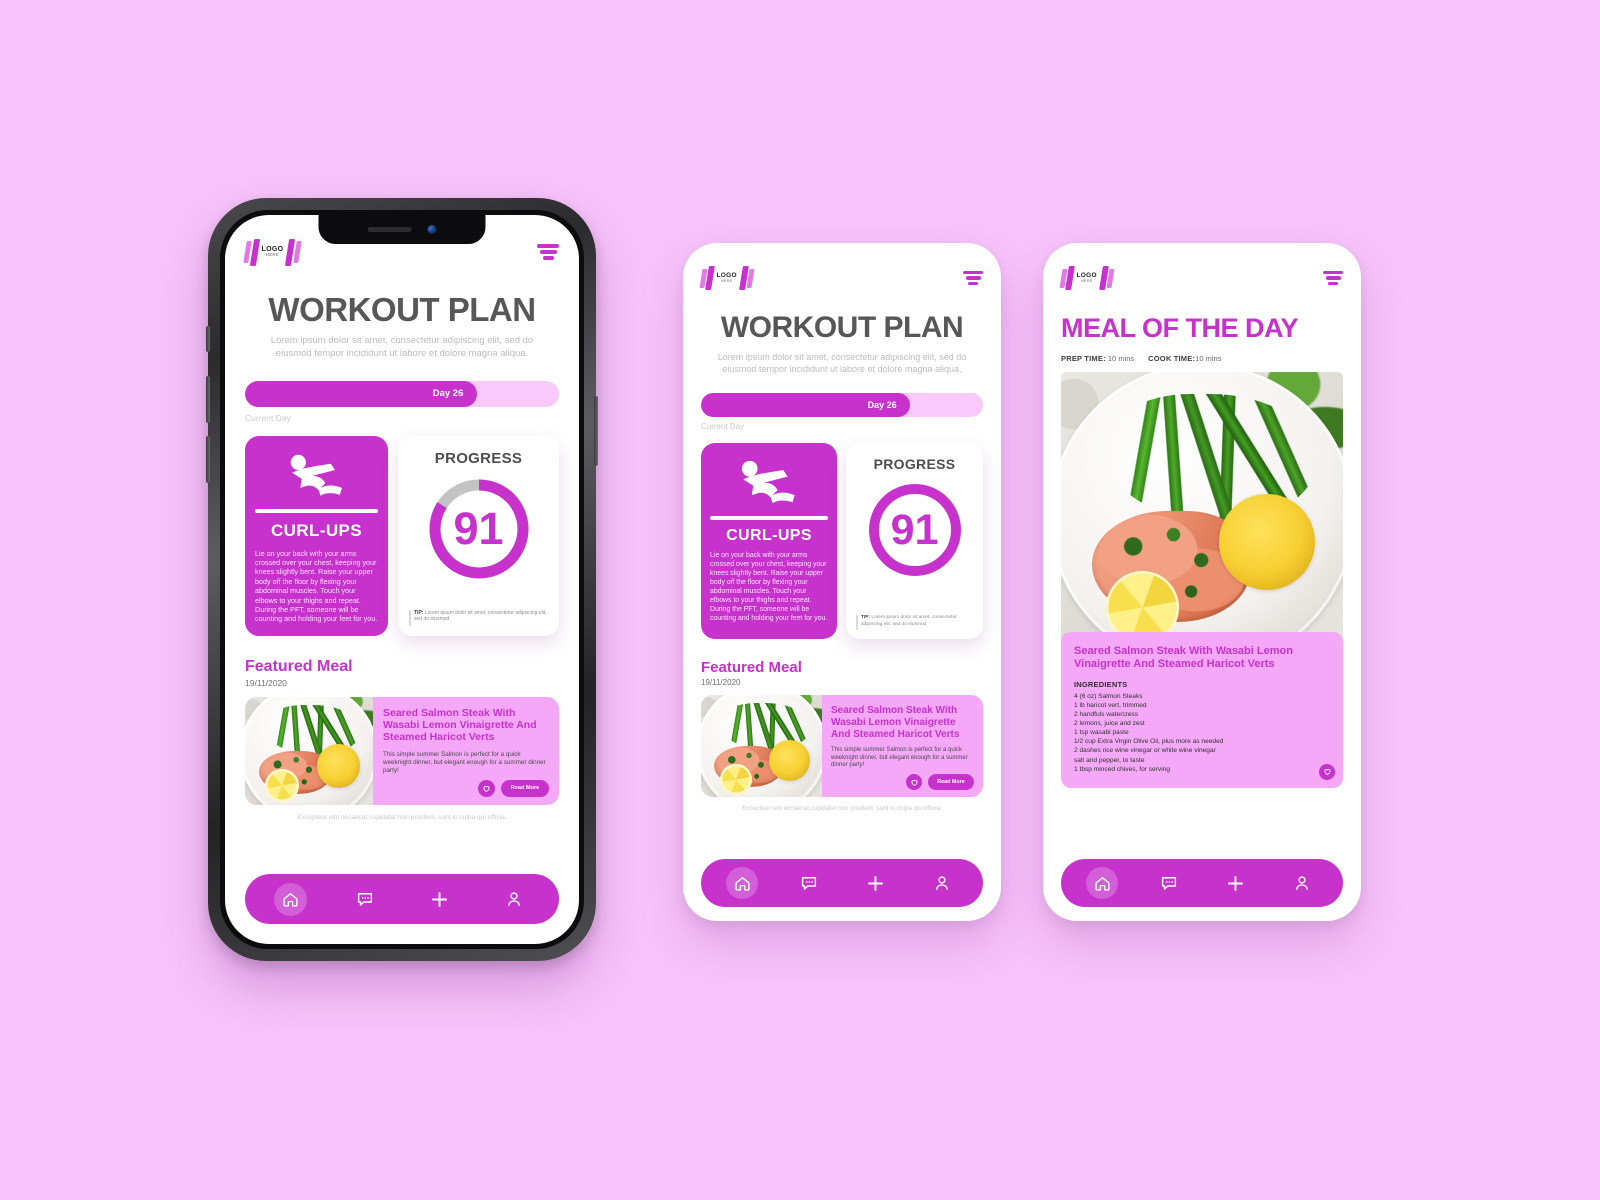 The width and height of the screenshot is (1600, 1200). I want to click on curl-up-figure-icon, so click(316, 475).